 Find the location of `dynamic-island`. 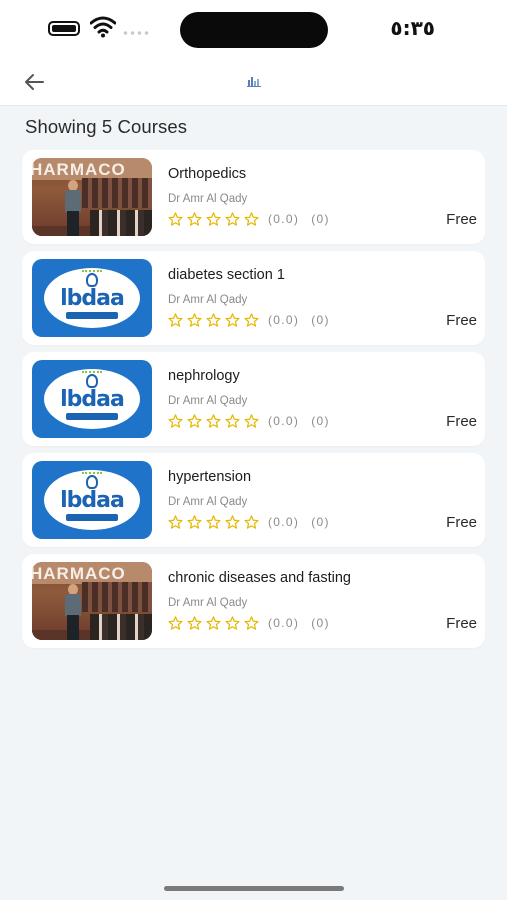

dynamic-island is located at coordinates (254, 30).